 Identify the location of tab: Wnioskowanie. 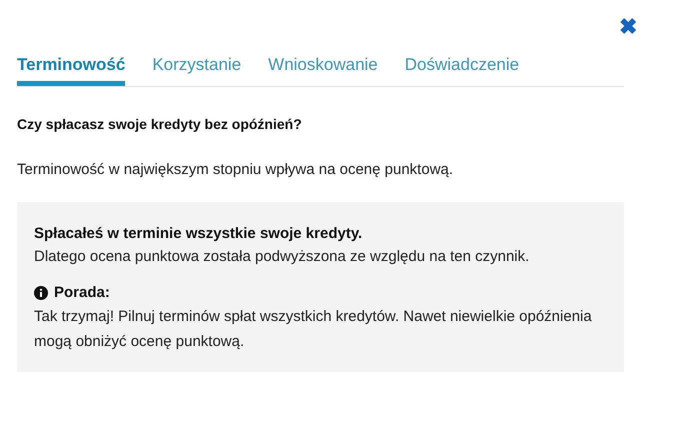
(323, 69).